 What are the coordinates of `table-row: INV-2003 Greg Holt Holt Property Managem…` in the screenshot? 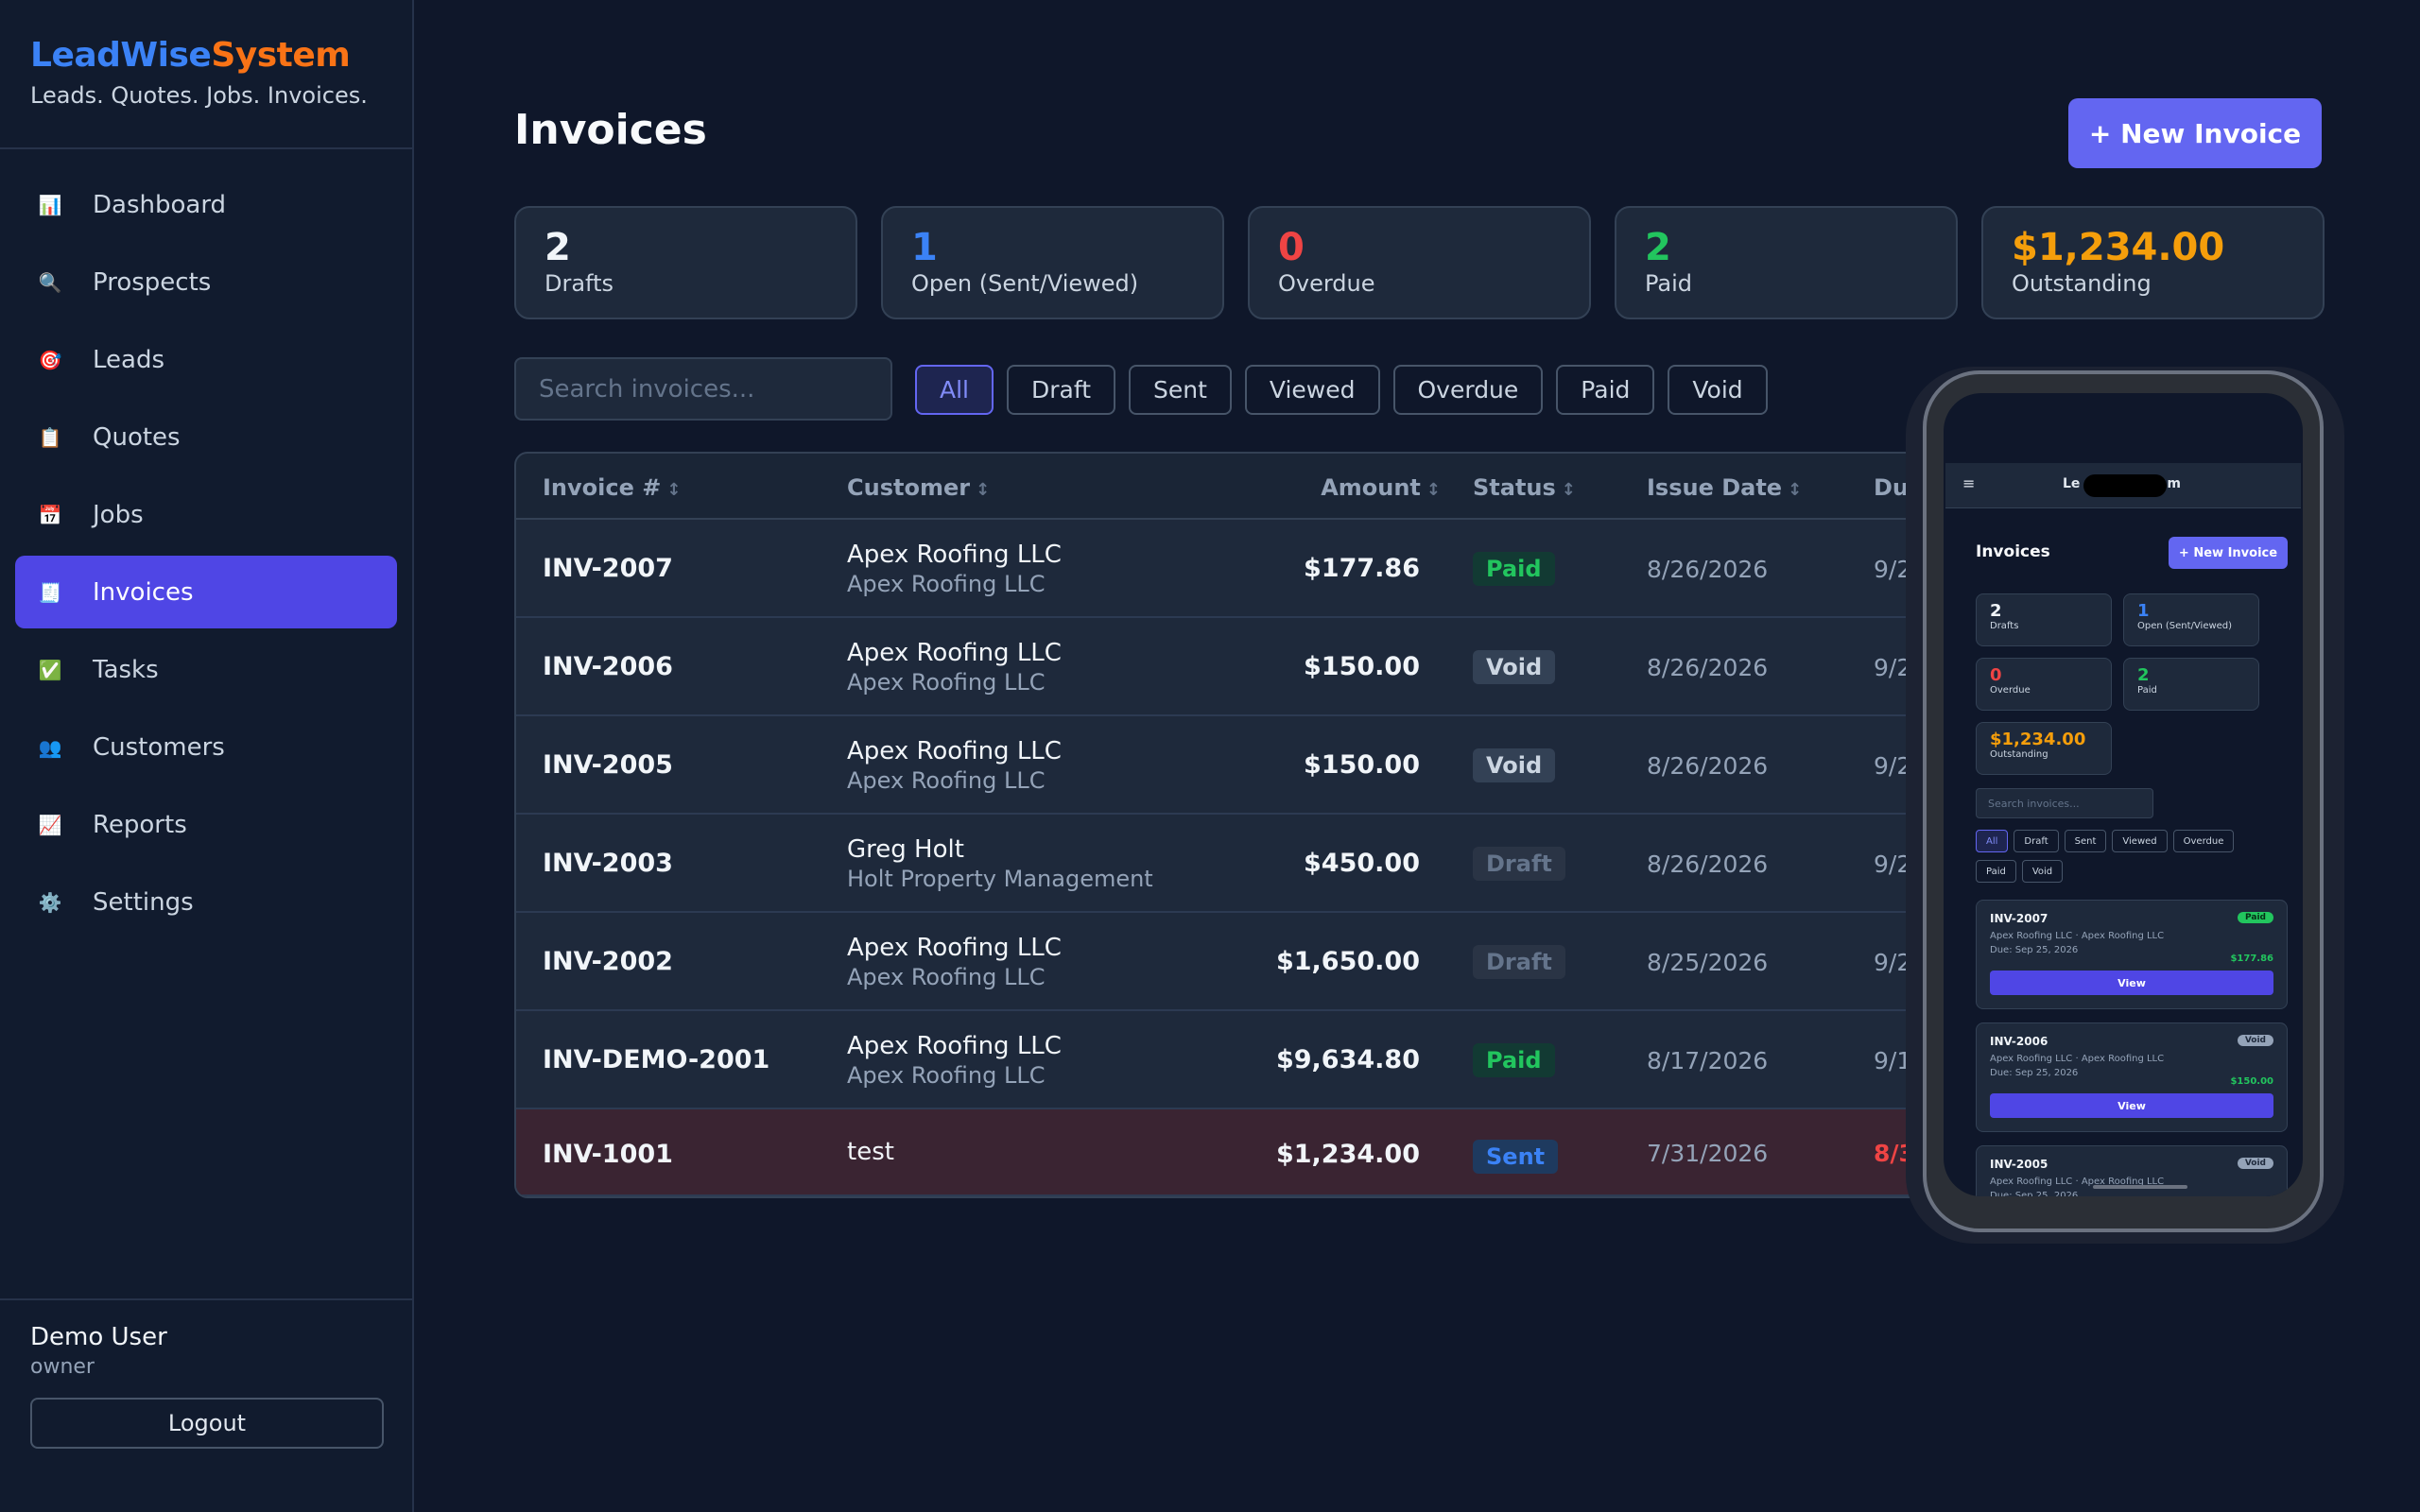 It's located at (1242, 864).